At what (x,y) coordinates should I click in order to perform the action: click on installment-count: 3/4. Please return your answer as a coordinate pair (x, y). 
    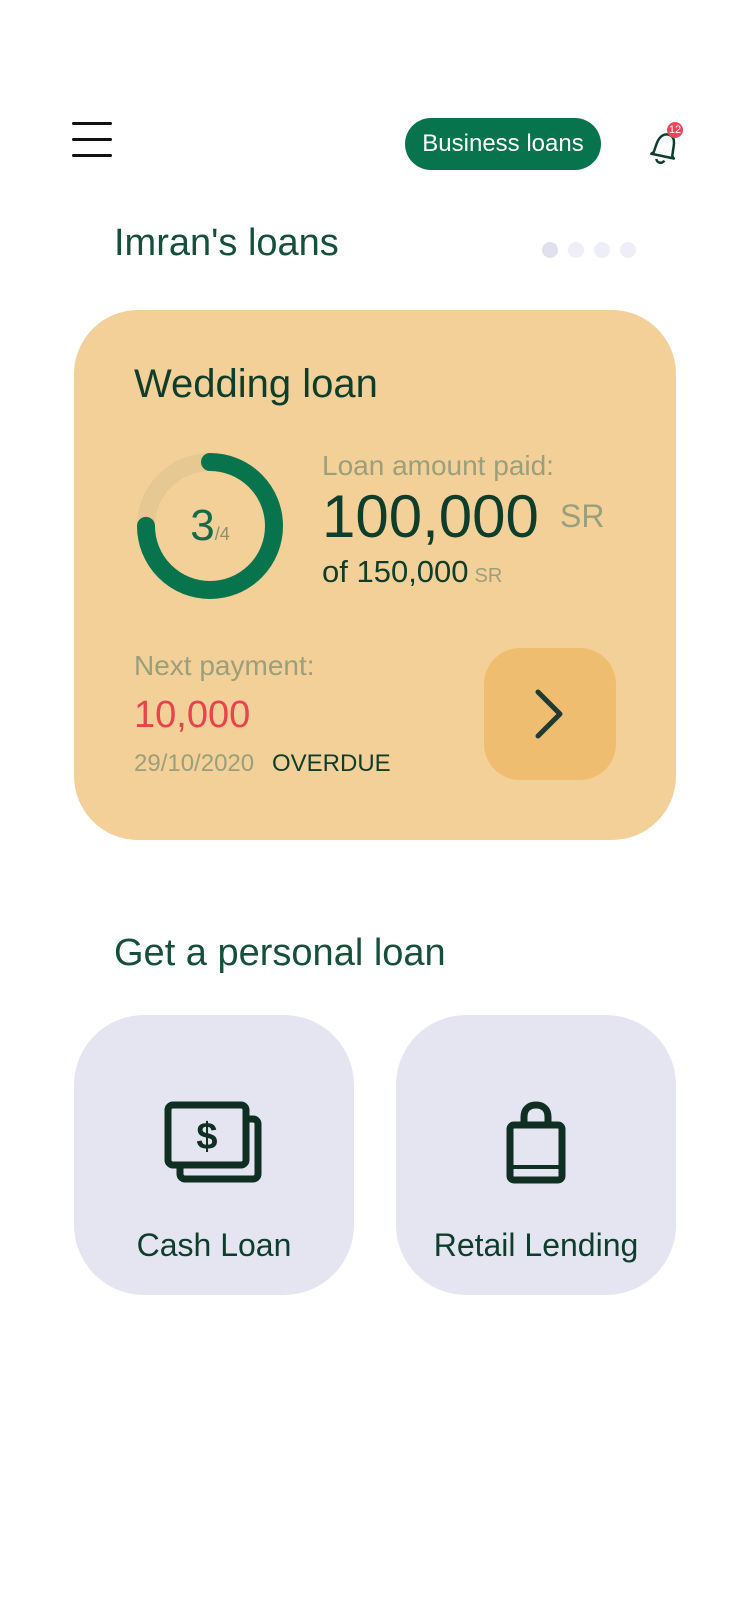
    Looking at the image, I should click on (210, 526).